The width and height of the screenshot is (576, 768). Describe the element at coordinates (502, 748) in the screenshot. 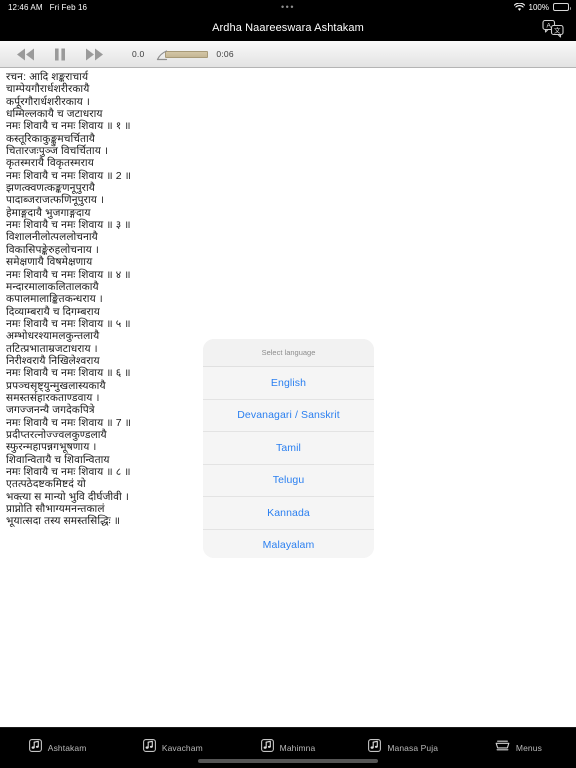

I see `tray-icon` at that location.